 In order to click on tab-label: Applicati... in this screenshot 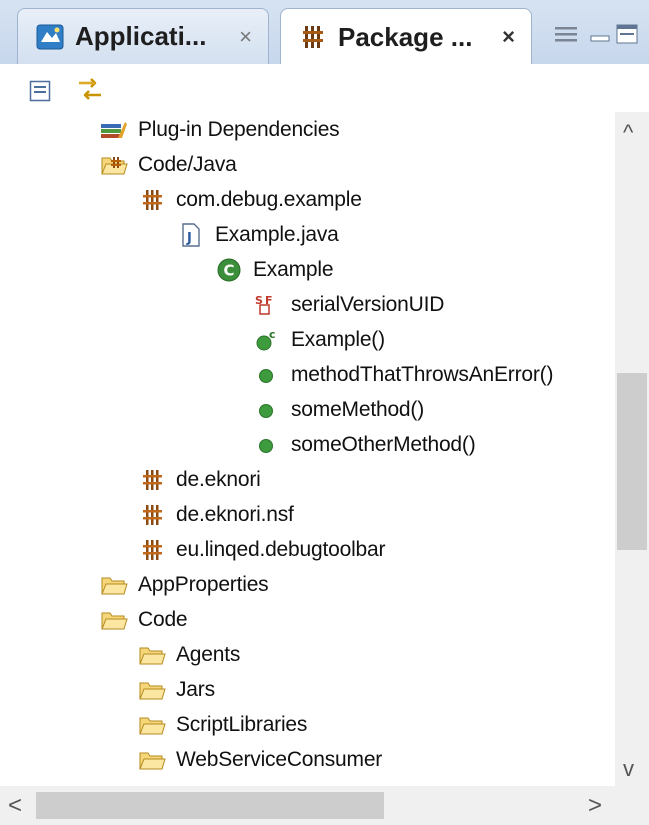, I will do `click(141, 36)`.